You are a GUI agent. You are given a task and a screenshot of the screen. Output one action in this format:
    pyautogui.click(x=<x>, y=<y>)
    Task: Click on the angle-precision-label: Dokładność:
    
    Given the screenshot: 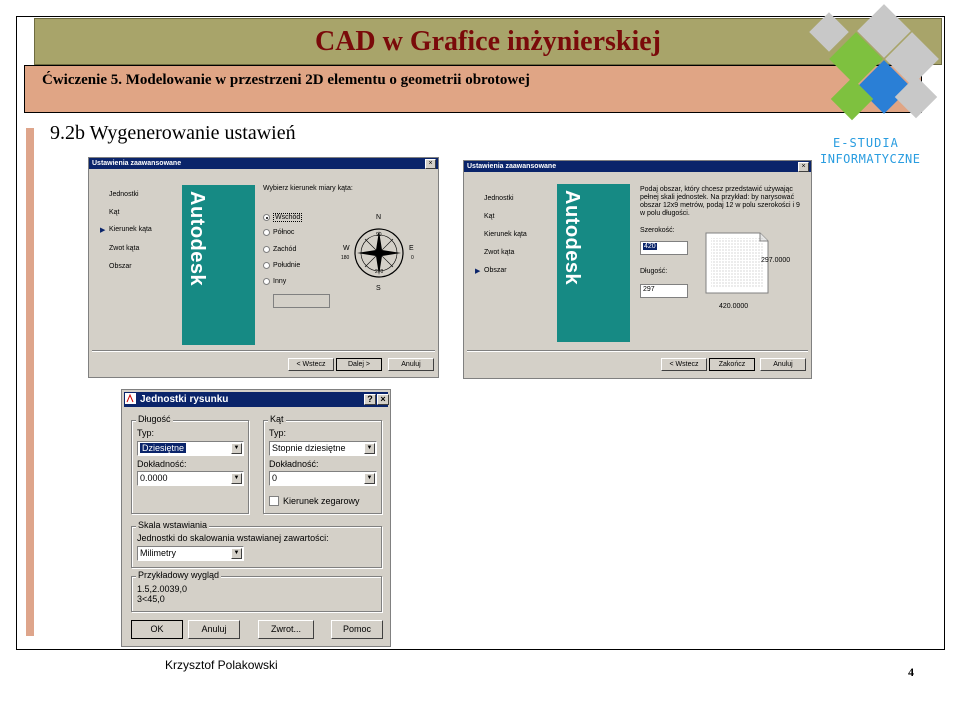 What is the action you would take?
    pyautogui.click(x=294, y=464)
    